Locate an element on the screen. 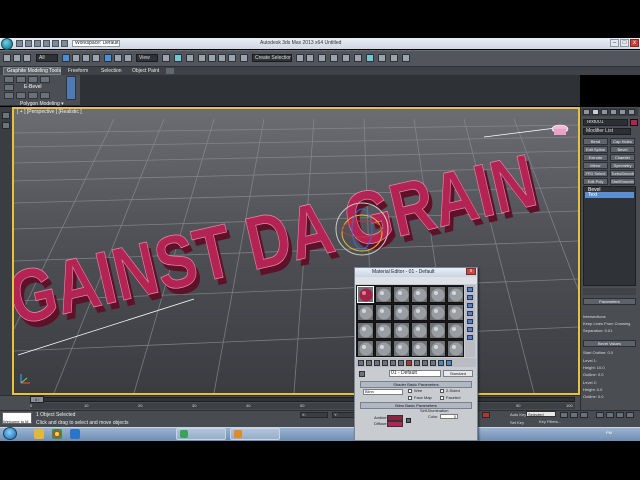 This screenshot has width=640, height=480. select-by-name-icon is located at coordinates (76, 58).